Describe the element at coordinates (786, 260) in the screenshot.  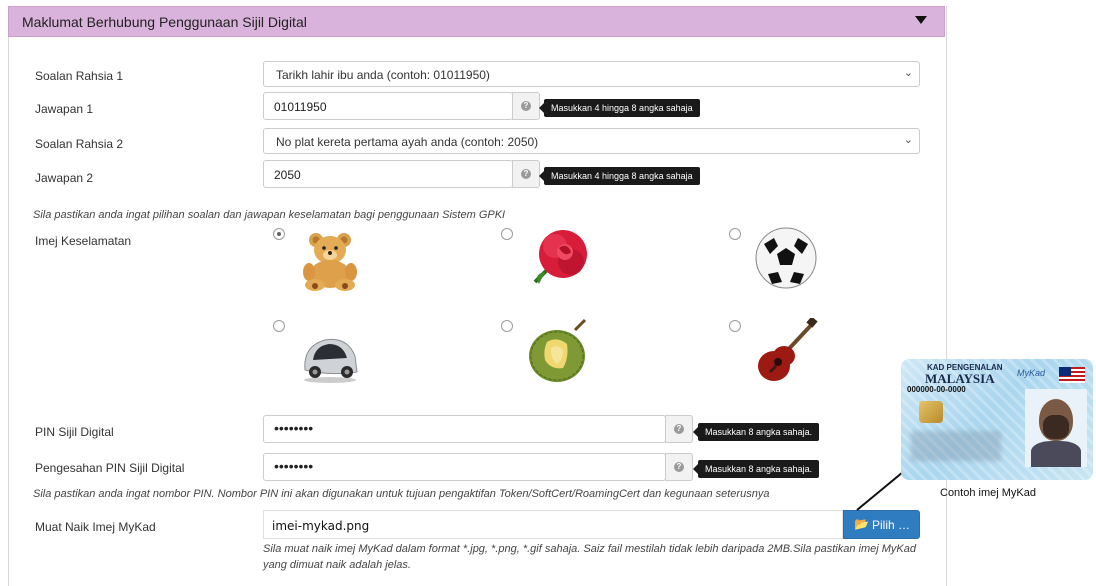
I see `soccer-ball-icon` at that location.